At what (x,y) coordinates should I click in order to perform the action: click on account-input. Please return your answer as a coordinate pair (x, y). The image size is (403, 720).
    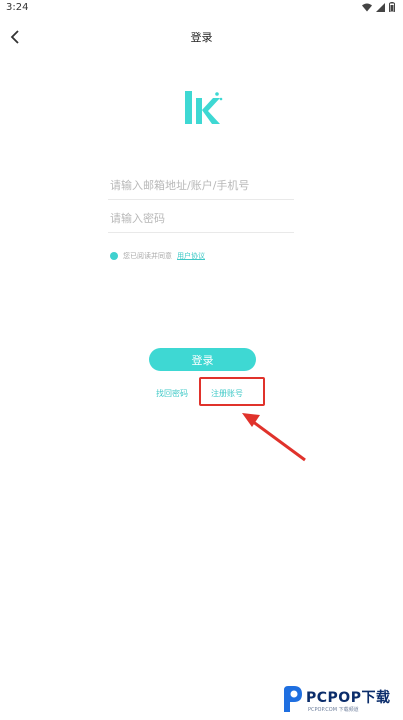
    Looking at the image, I should click on (201, 186).